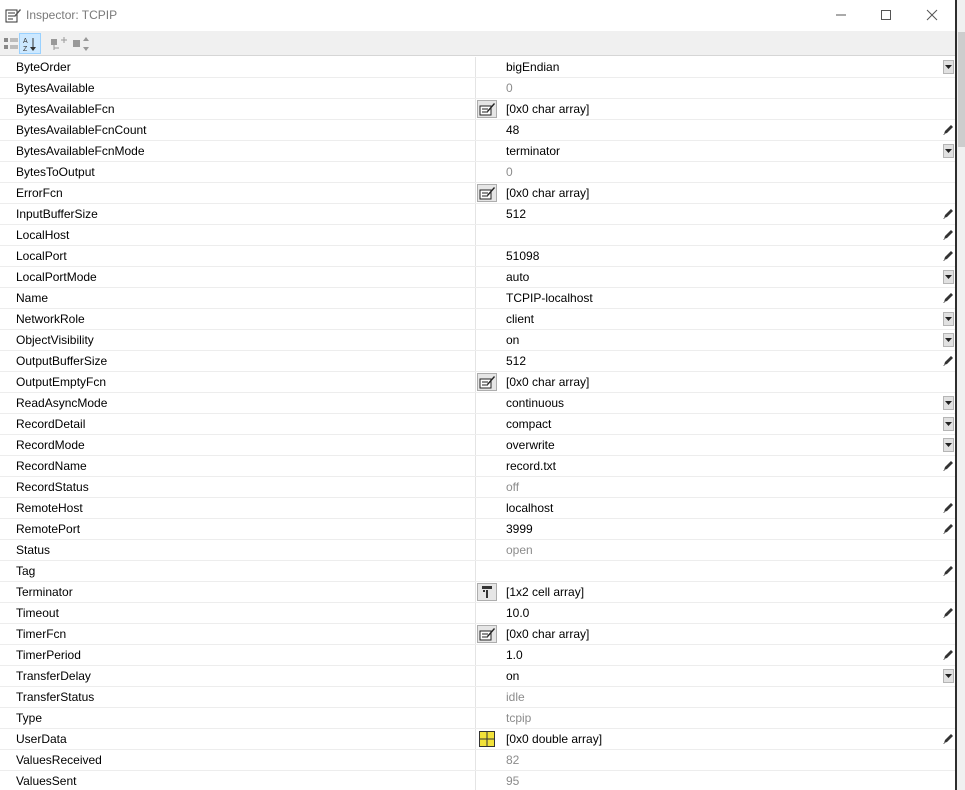  Describe the element at coordinates (477, 88) in the screenshot. I see `property-row-bytesavailable: BytesAvailable 0` at that location.